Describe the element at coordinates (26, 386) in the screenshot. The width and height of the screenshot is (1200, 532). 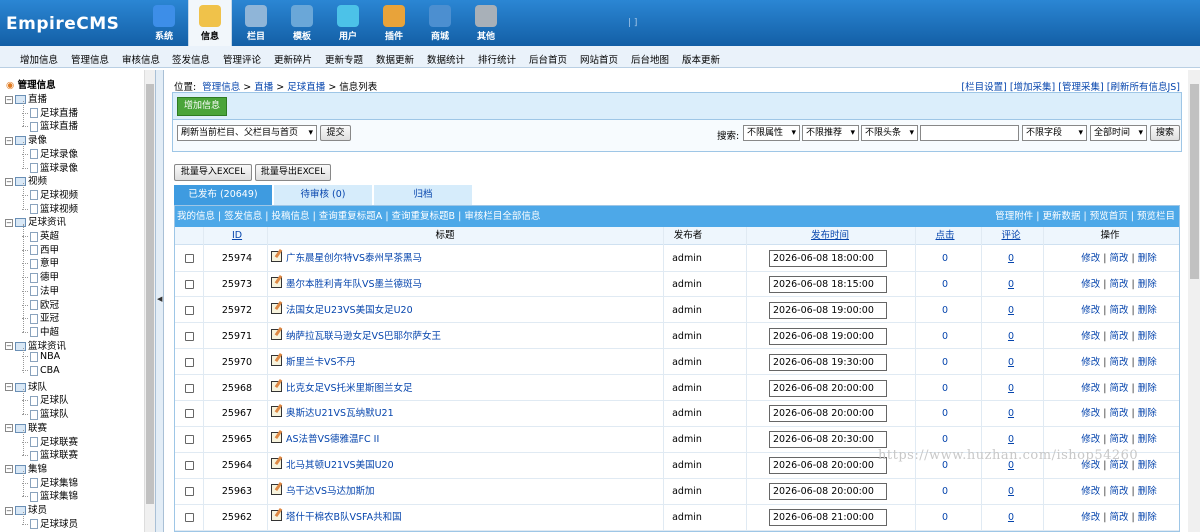
I see `tree-group: − 球队` at that location.